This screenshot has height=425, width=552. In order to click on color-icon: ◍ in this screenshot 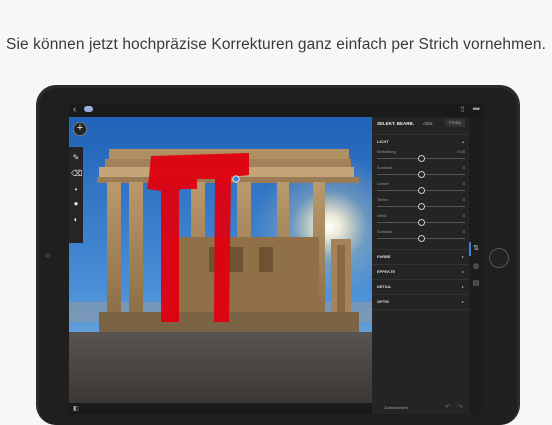, I will do `click(476, 267)`.